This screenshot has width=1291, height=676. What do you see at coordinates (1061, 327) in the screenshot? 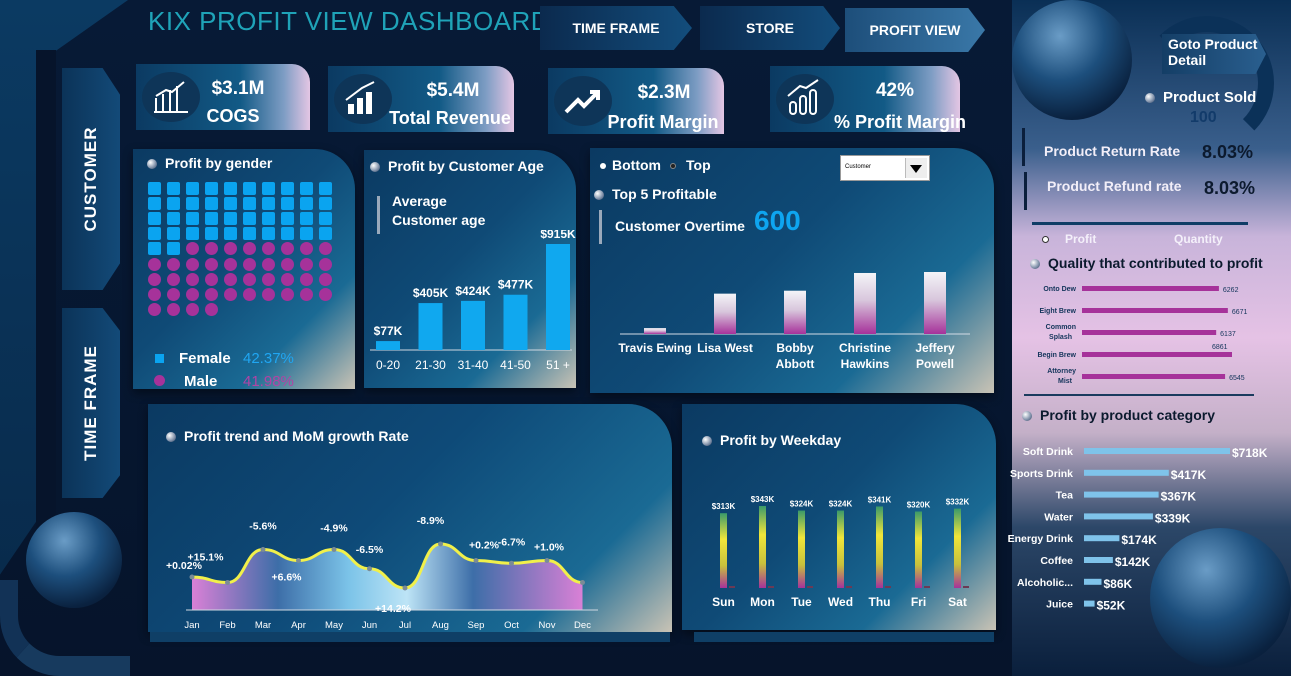
I see `quality-tick-label: Common` at bounding box center [1061, 327].